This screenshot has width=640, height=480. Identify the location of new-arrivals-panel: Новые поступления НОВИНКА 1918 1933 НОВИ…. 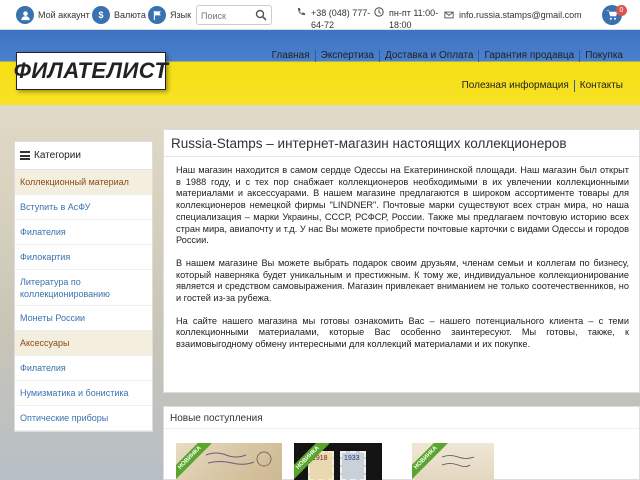
(401, 443).